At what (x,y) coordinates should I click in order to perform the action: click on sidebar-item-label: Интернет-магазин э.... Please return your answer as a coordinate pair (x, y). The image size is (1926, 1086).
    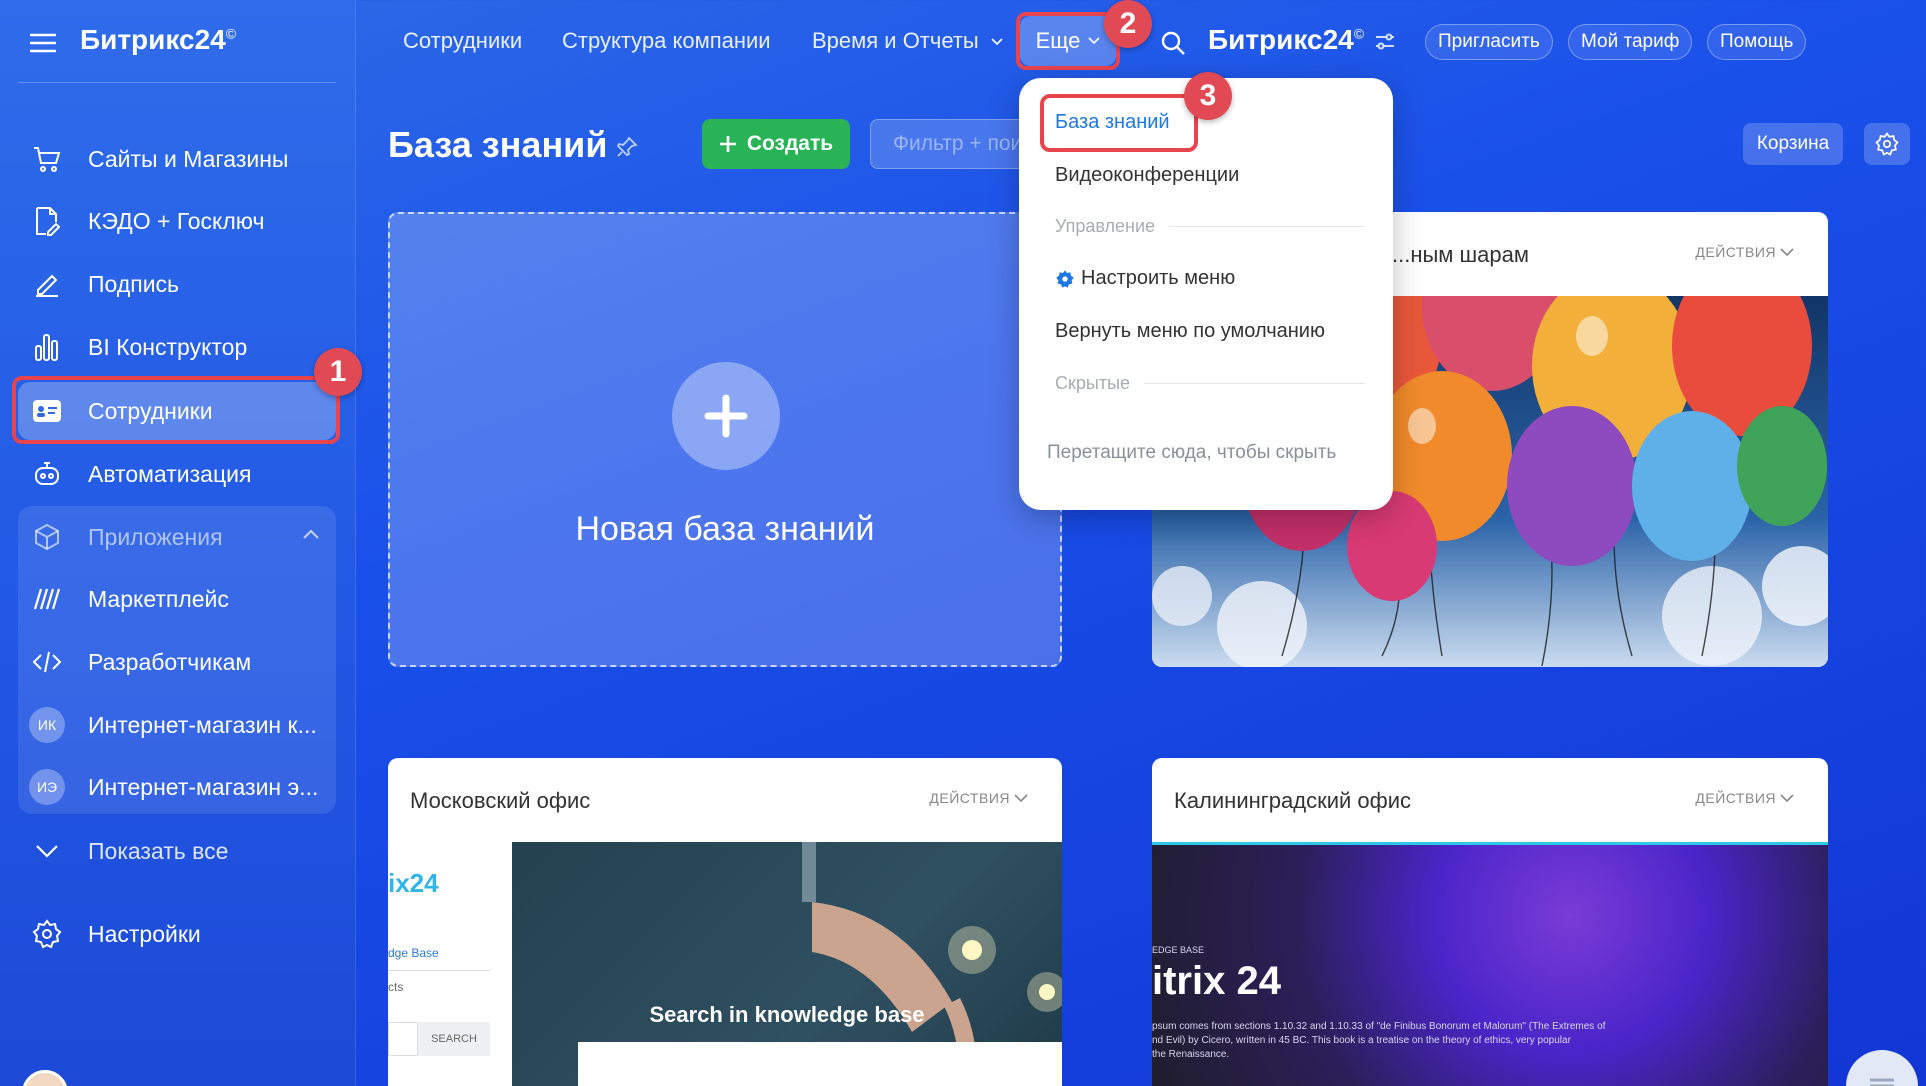
    Looking at the image, I should click on (203, 786).